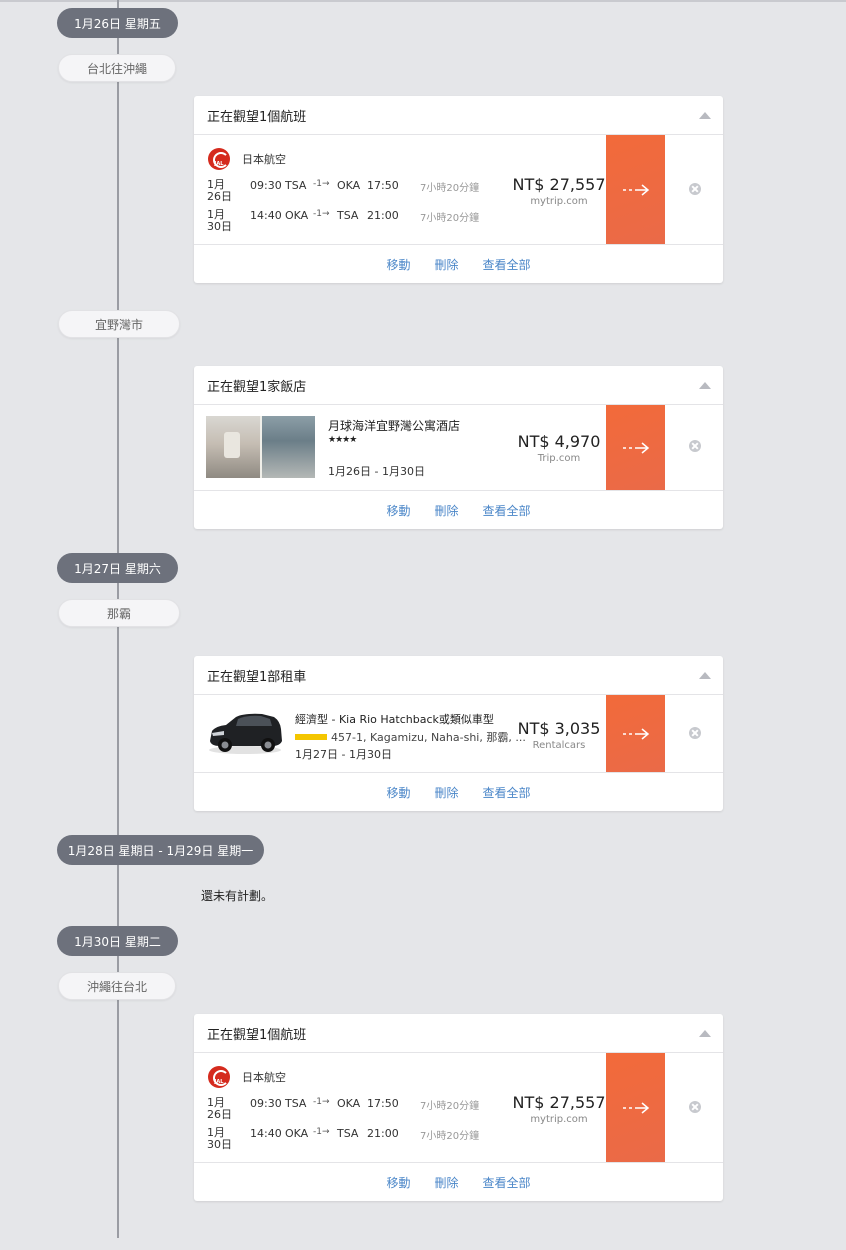 Image resolution: width=846 pixels, height=1250 pixels. Describe the element at coordinates (257, 677) in the screenshot. I see `card-title: 正在觀望1部租車` at that location.